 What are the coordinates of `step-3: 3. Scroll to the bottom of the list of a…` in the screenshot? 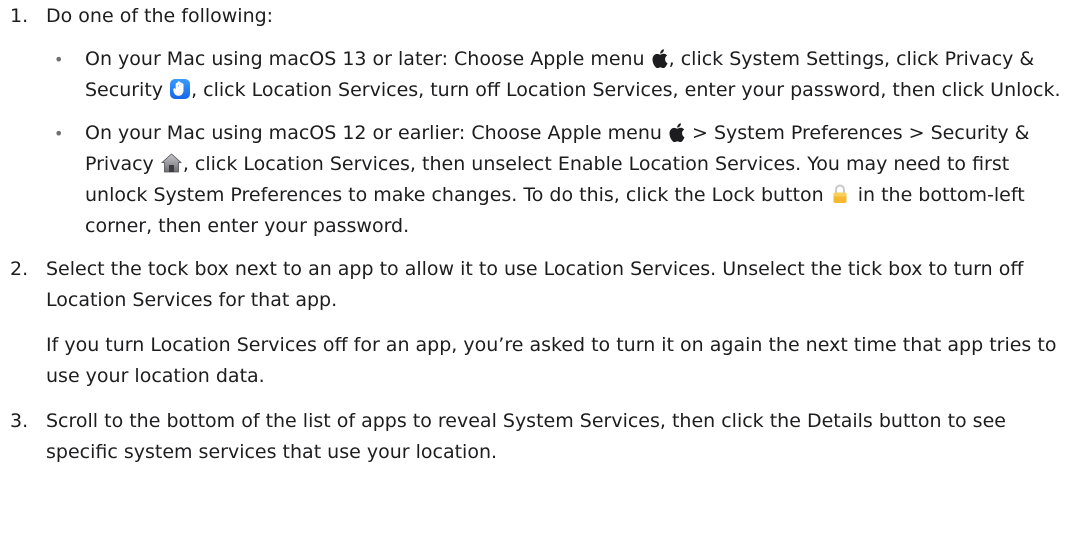 It's located at (543, 437).